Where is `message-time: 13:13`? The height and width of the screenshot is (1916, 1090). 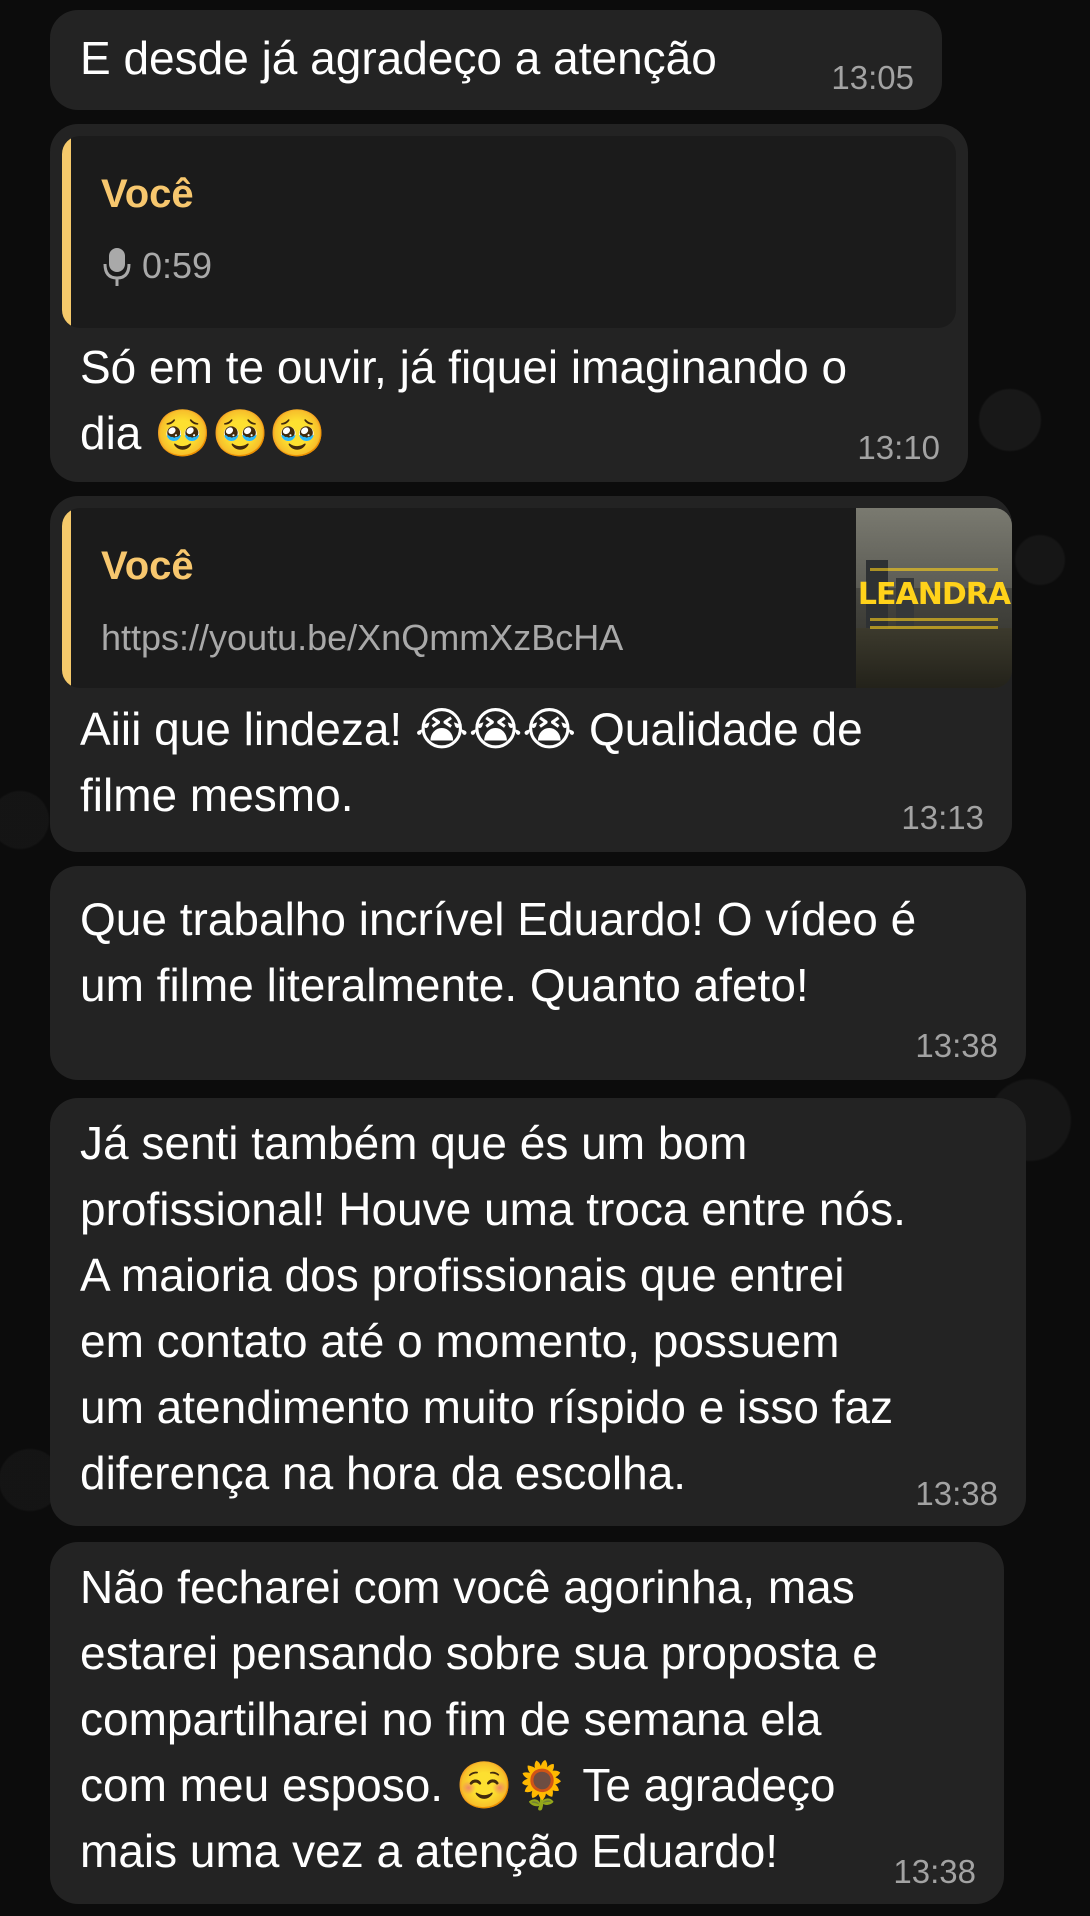
message-time: 13:13 is located at coordinates (942, 817).